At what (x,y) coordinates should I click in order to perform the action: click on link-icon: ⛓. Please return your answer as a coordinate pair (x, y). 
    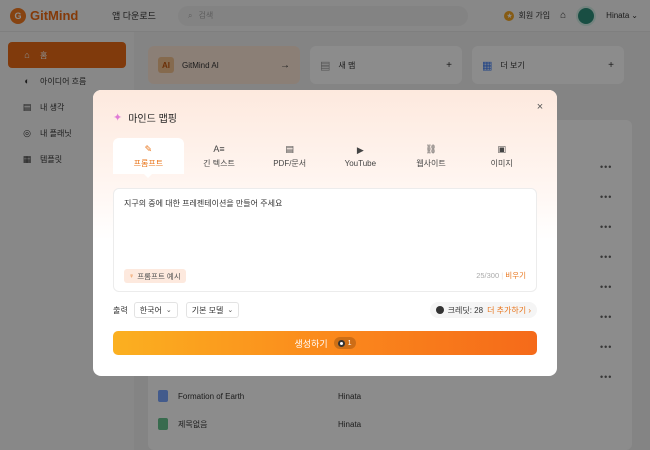
    Looking at the image, I should click on (431, 148).